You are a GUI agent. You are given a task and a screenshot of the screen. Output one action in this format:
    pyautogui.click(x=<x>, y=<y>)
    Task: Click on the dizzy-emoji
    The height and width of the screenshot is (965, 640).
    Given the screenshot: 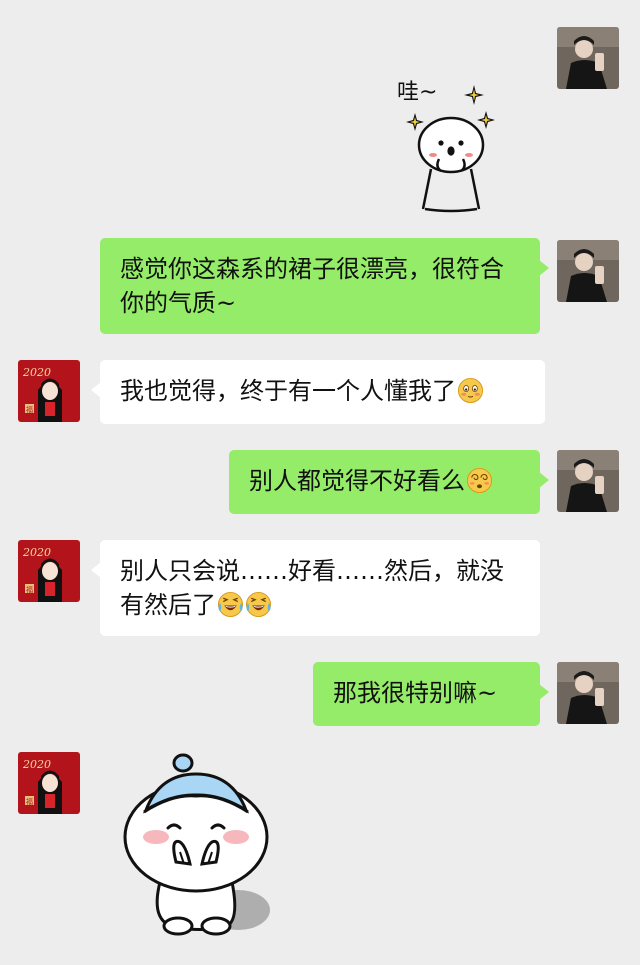 What is the action you would take?
    pyautogui.click(x=479, y=480)
    